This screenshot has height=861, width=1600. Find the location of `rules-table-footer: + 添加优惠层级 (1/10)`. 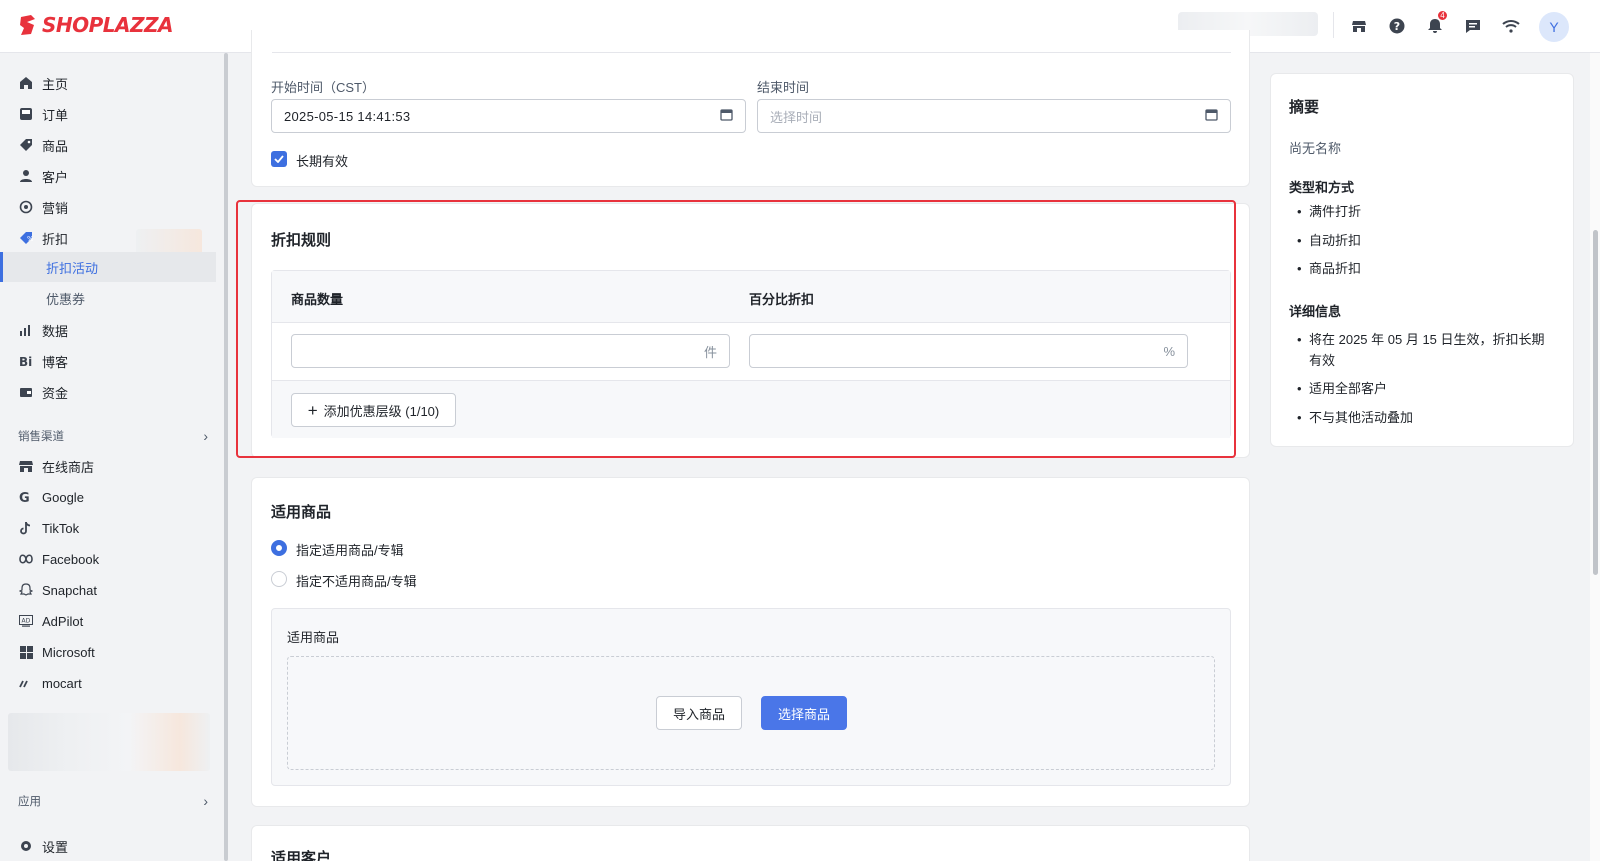

rules-table-footer: + 添加优惠层级 (1/10) is located at coordinates (751, 409).